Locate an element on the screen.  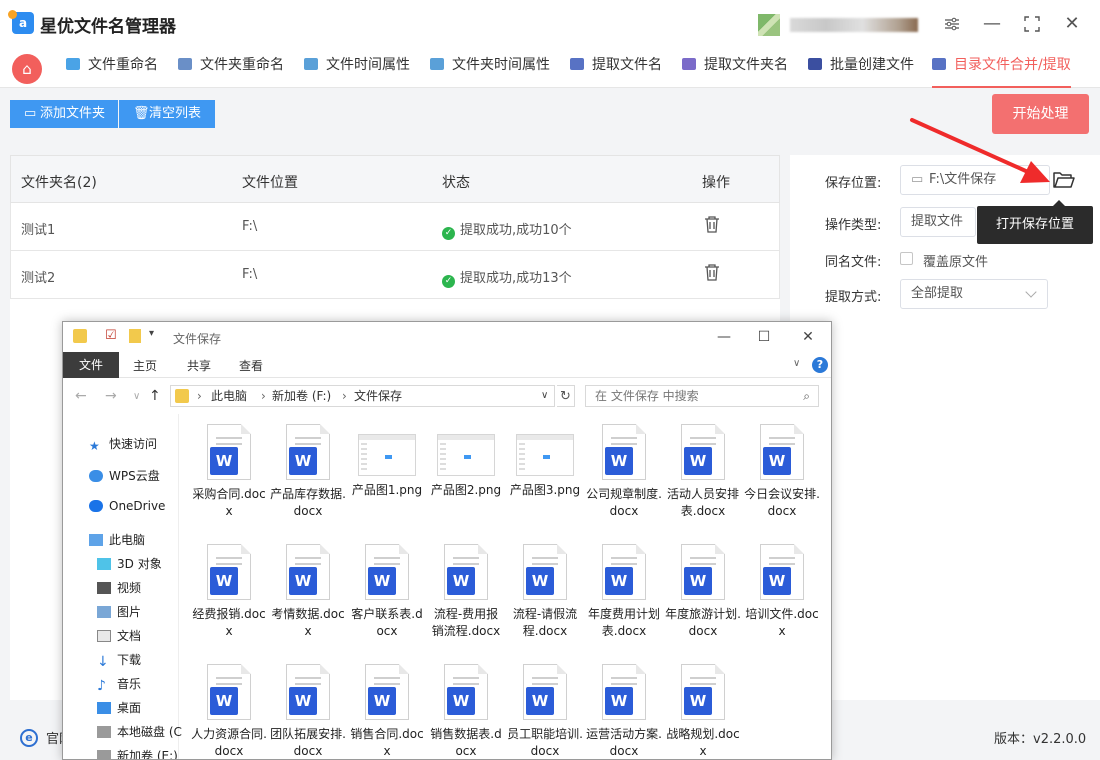
tab-folder-rename: 文件夹重命名 is located at coordinates (231, 67).